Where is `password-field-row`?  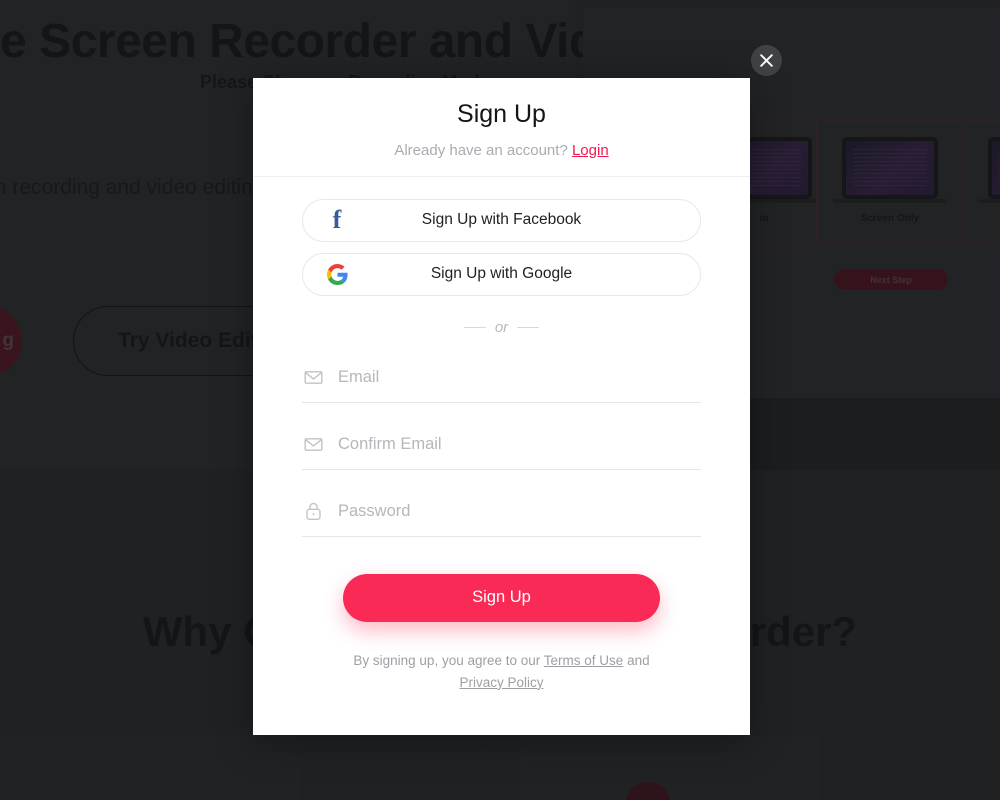
password-field-row is located at coordinates (501, 512).